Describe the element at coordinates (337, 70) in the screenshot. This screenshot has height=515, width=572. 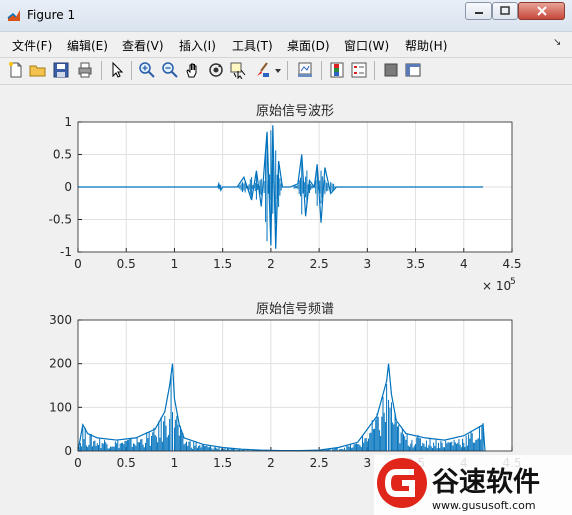
I see `insert-colorbar-icon` at that location.